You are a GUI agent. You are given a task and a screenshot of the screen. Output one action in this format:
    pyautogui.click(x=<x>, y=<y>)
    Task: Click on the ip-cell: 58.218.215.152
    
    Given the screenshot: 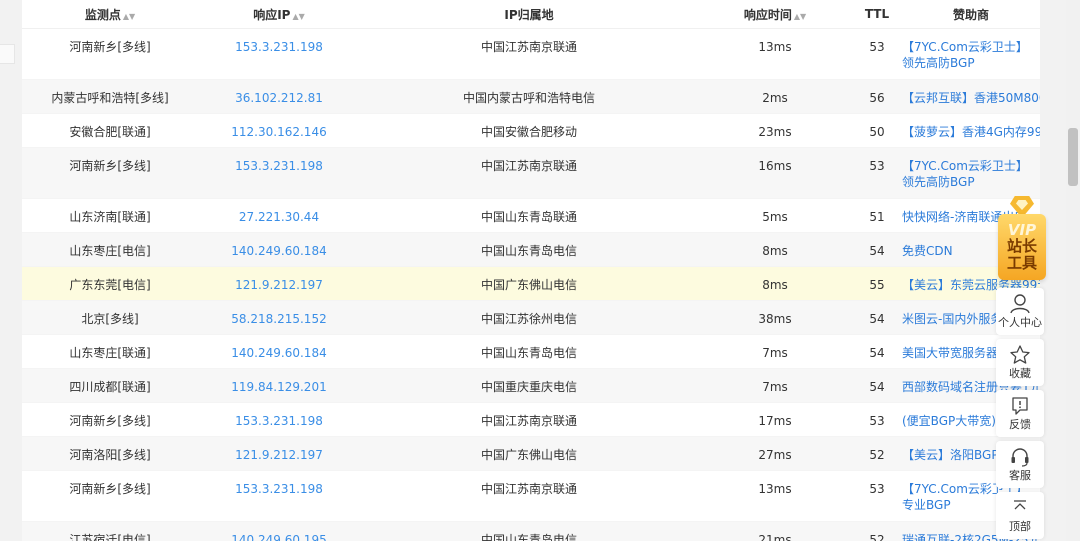 What is the action you would take?
    pyautogui.click(x=279, y=314)
    